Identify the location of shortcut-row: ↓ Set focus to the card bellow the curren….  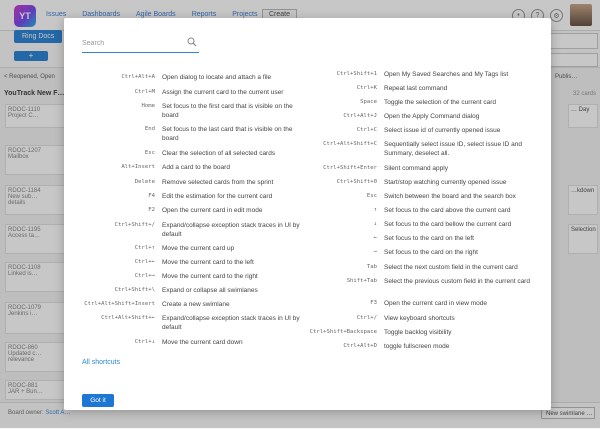
(416, 224).